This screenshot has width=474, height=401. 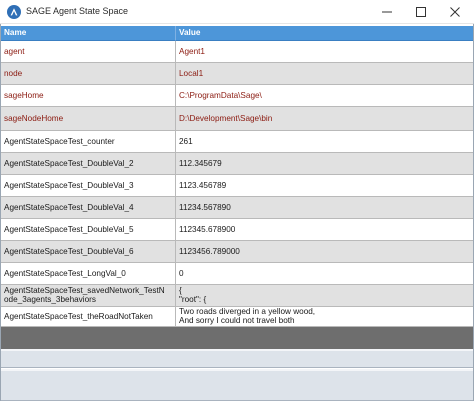 I want to click on value-cell: D:\Development\Sage\bin, so click(x=324, y=119).